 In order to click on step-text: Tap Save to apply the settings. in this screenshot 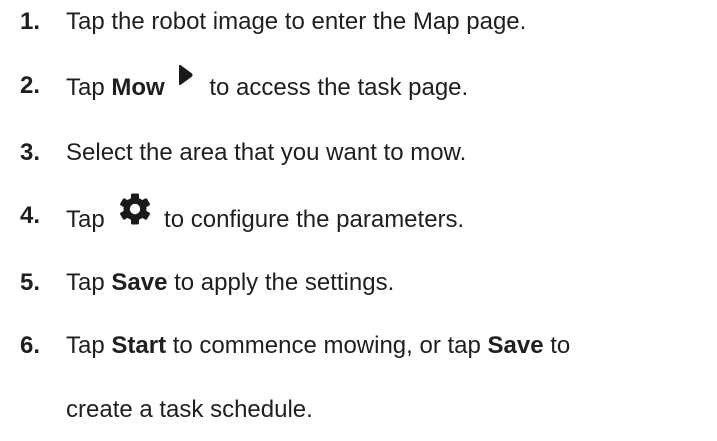, I will do `click(230, 283)`.